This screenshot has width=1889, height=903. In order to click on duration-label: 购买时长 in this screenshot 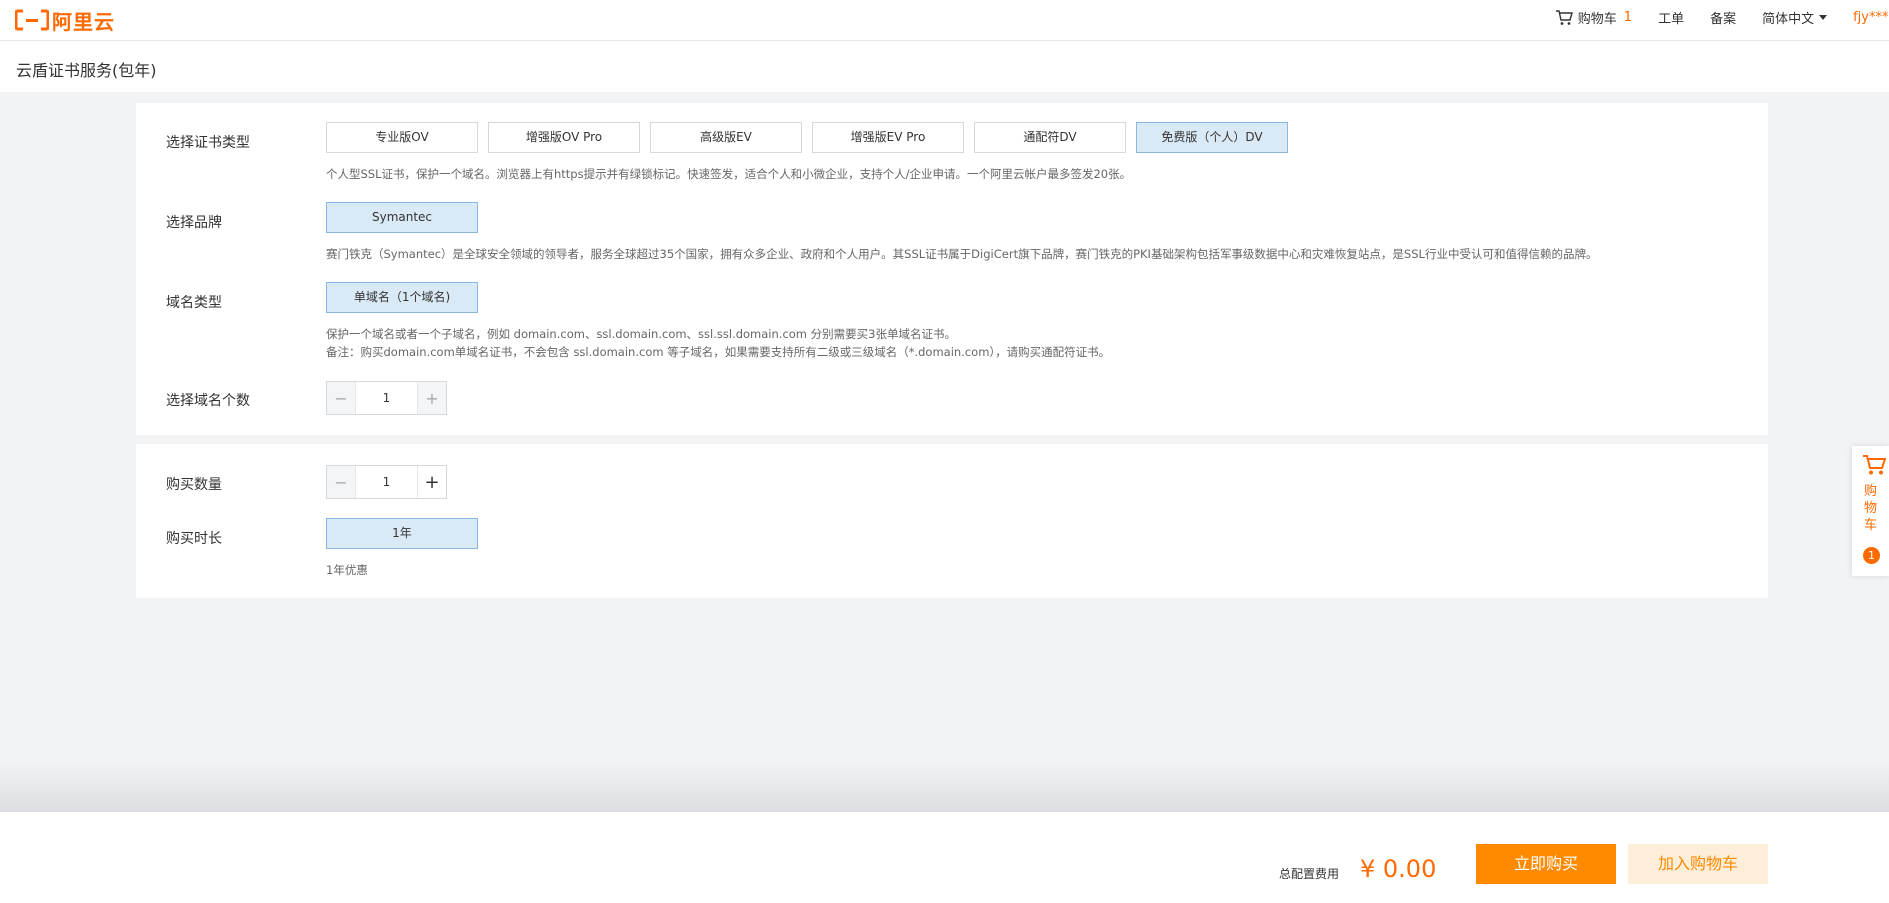, I will do `click(194, 539)`.